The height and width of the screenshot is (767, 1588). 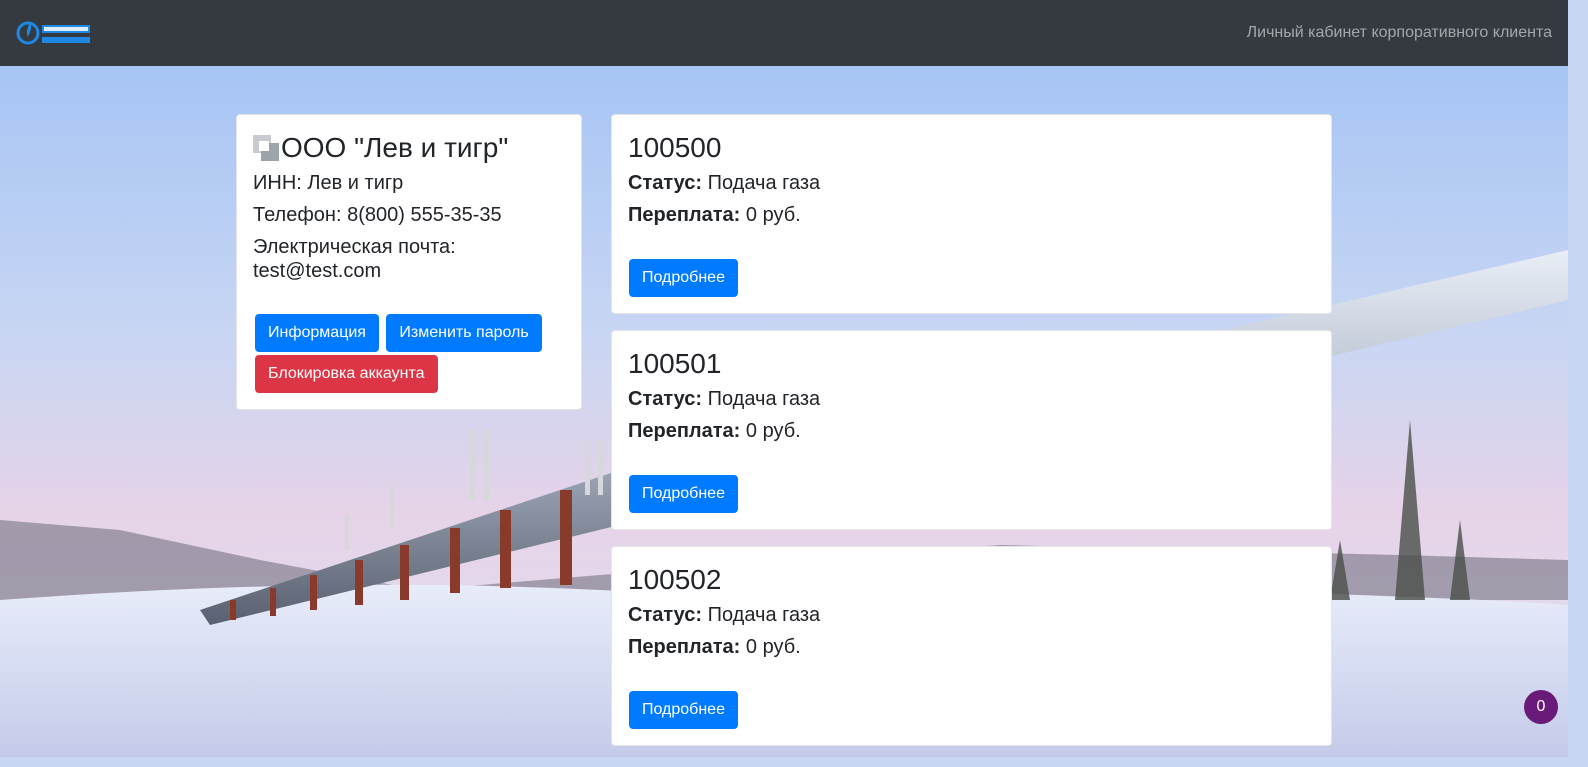 What do you see at coordinates (675, 147) in the screenshot?
I see `account-number: 100500` at bounding box center [675, 147].